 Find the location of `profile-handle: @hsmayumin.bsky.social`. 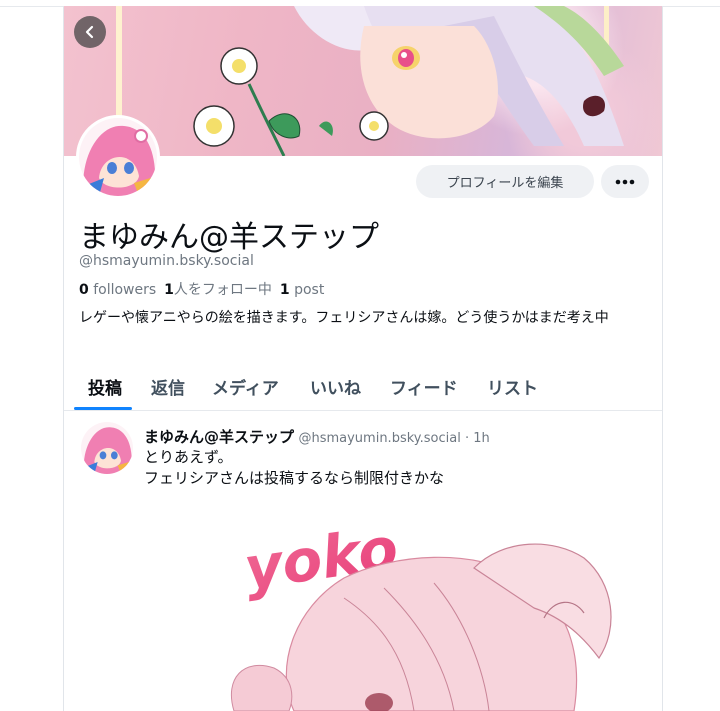

profile-handle: @hsmayumin.bsky.social is located at coordinates (166, 261).